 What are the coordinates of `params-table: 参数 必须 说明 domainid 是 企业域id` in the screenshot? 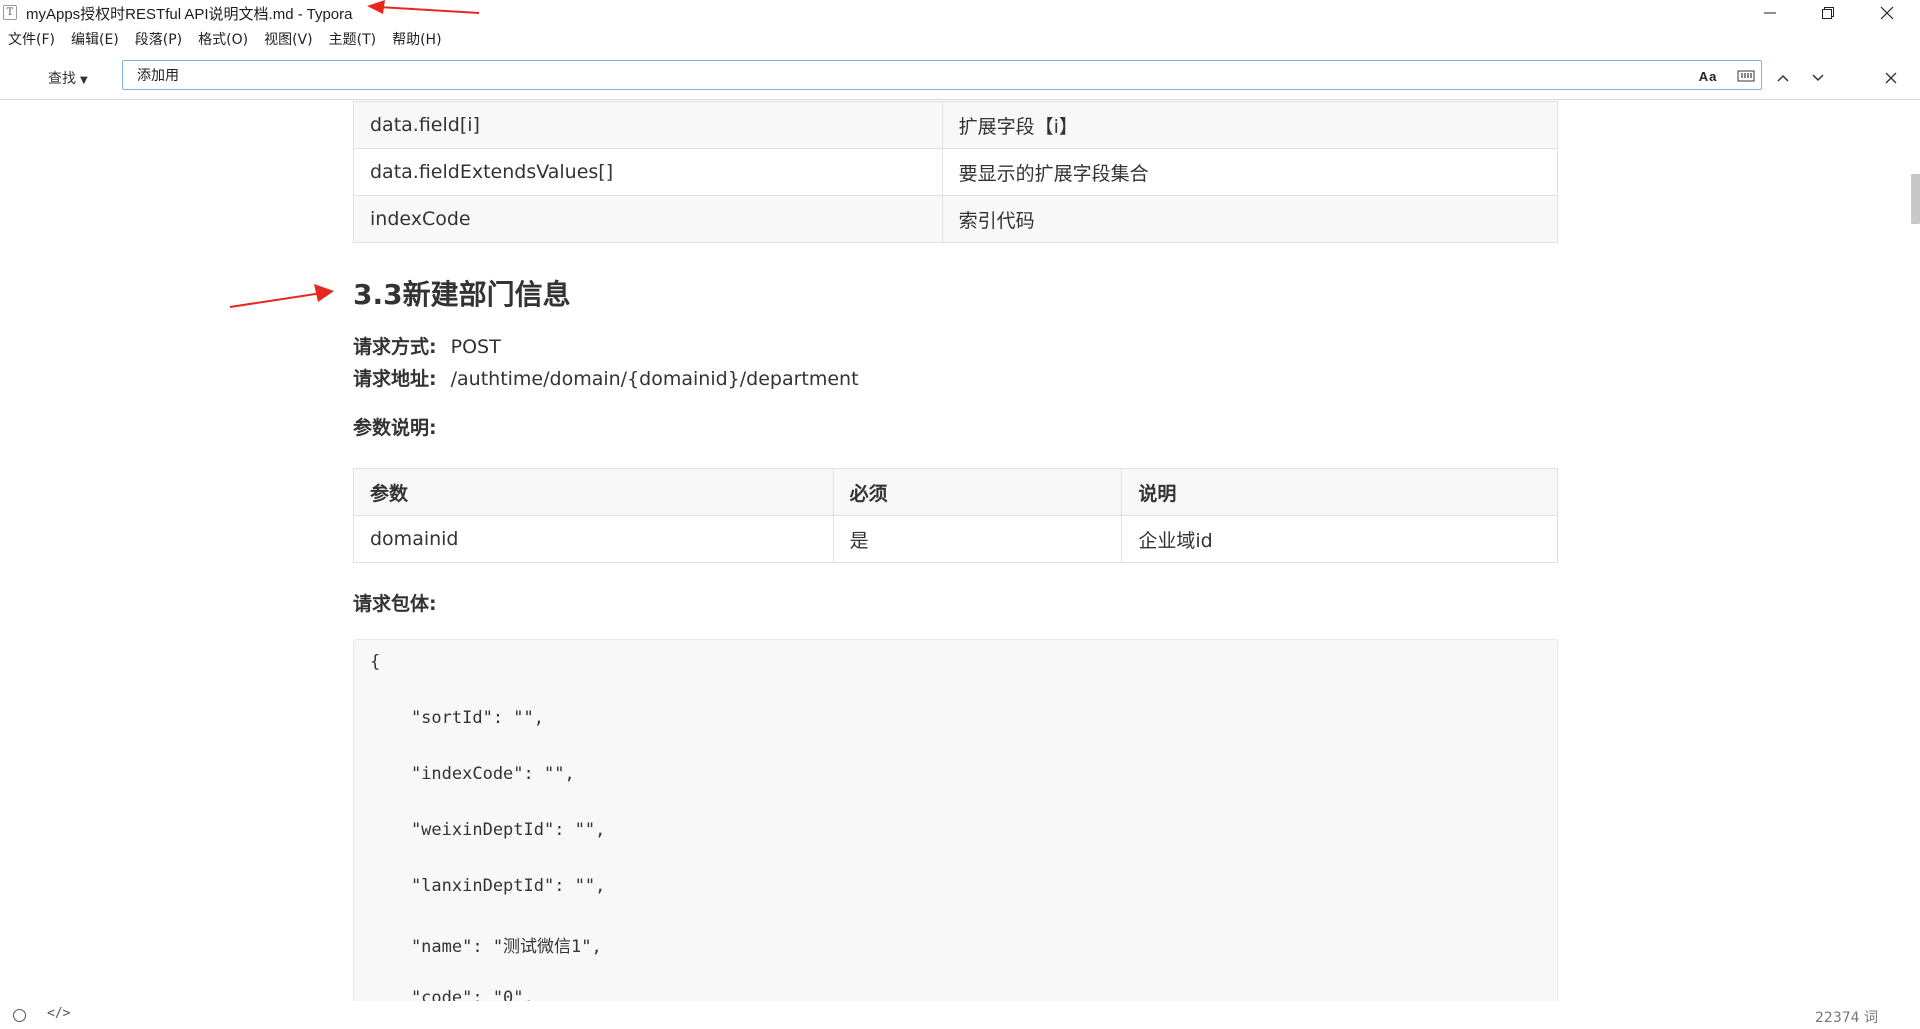 It's located at (955, 515).